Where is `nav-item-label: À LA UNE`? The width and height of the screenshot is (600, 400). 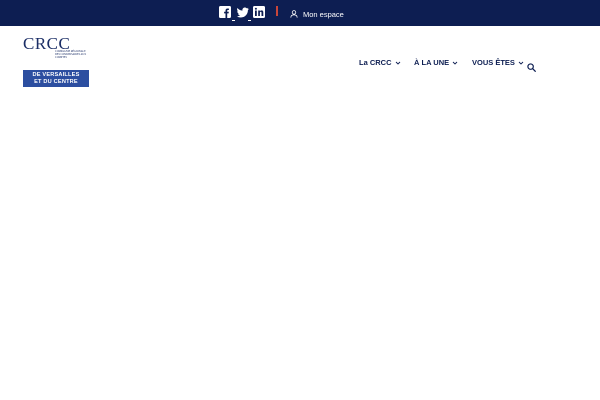
nav-item-label: À LA UNE is located at coordinates (432, 62).